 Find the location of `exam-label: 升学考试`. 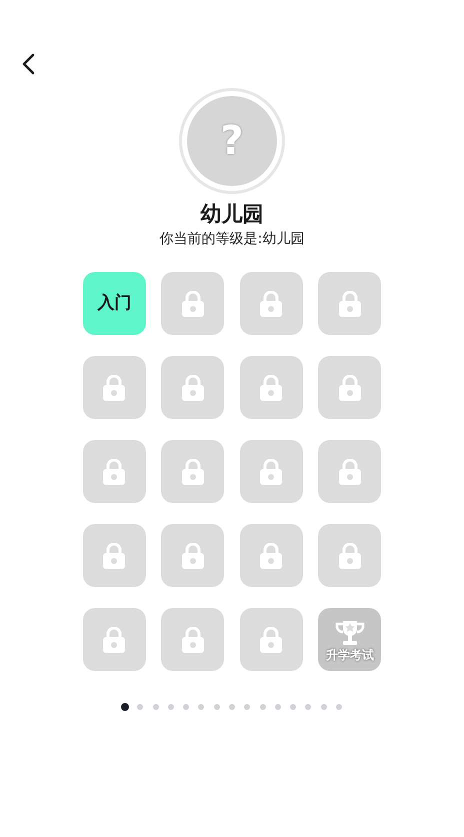

exam-label: 升学考试 is located at coordinates (350, 655).